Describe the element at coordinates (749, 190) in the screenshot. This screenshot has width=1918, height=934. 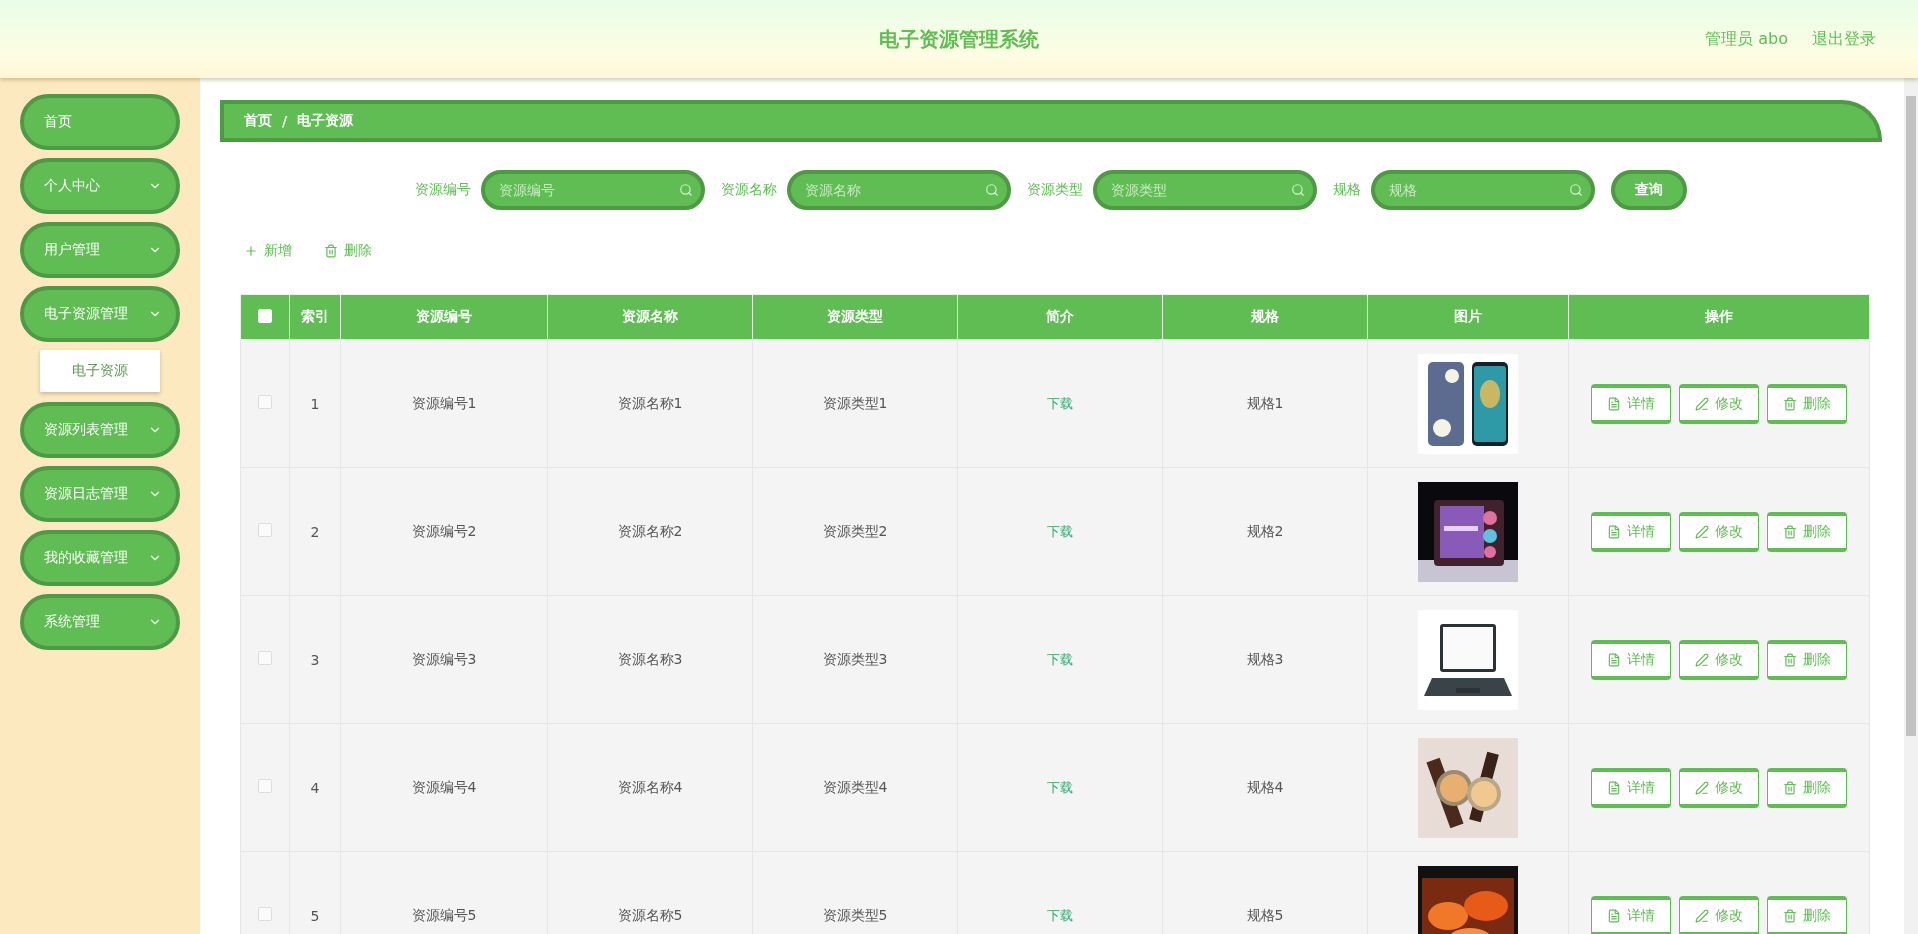
I see `field-label: 资源名称` at that location.